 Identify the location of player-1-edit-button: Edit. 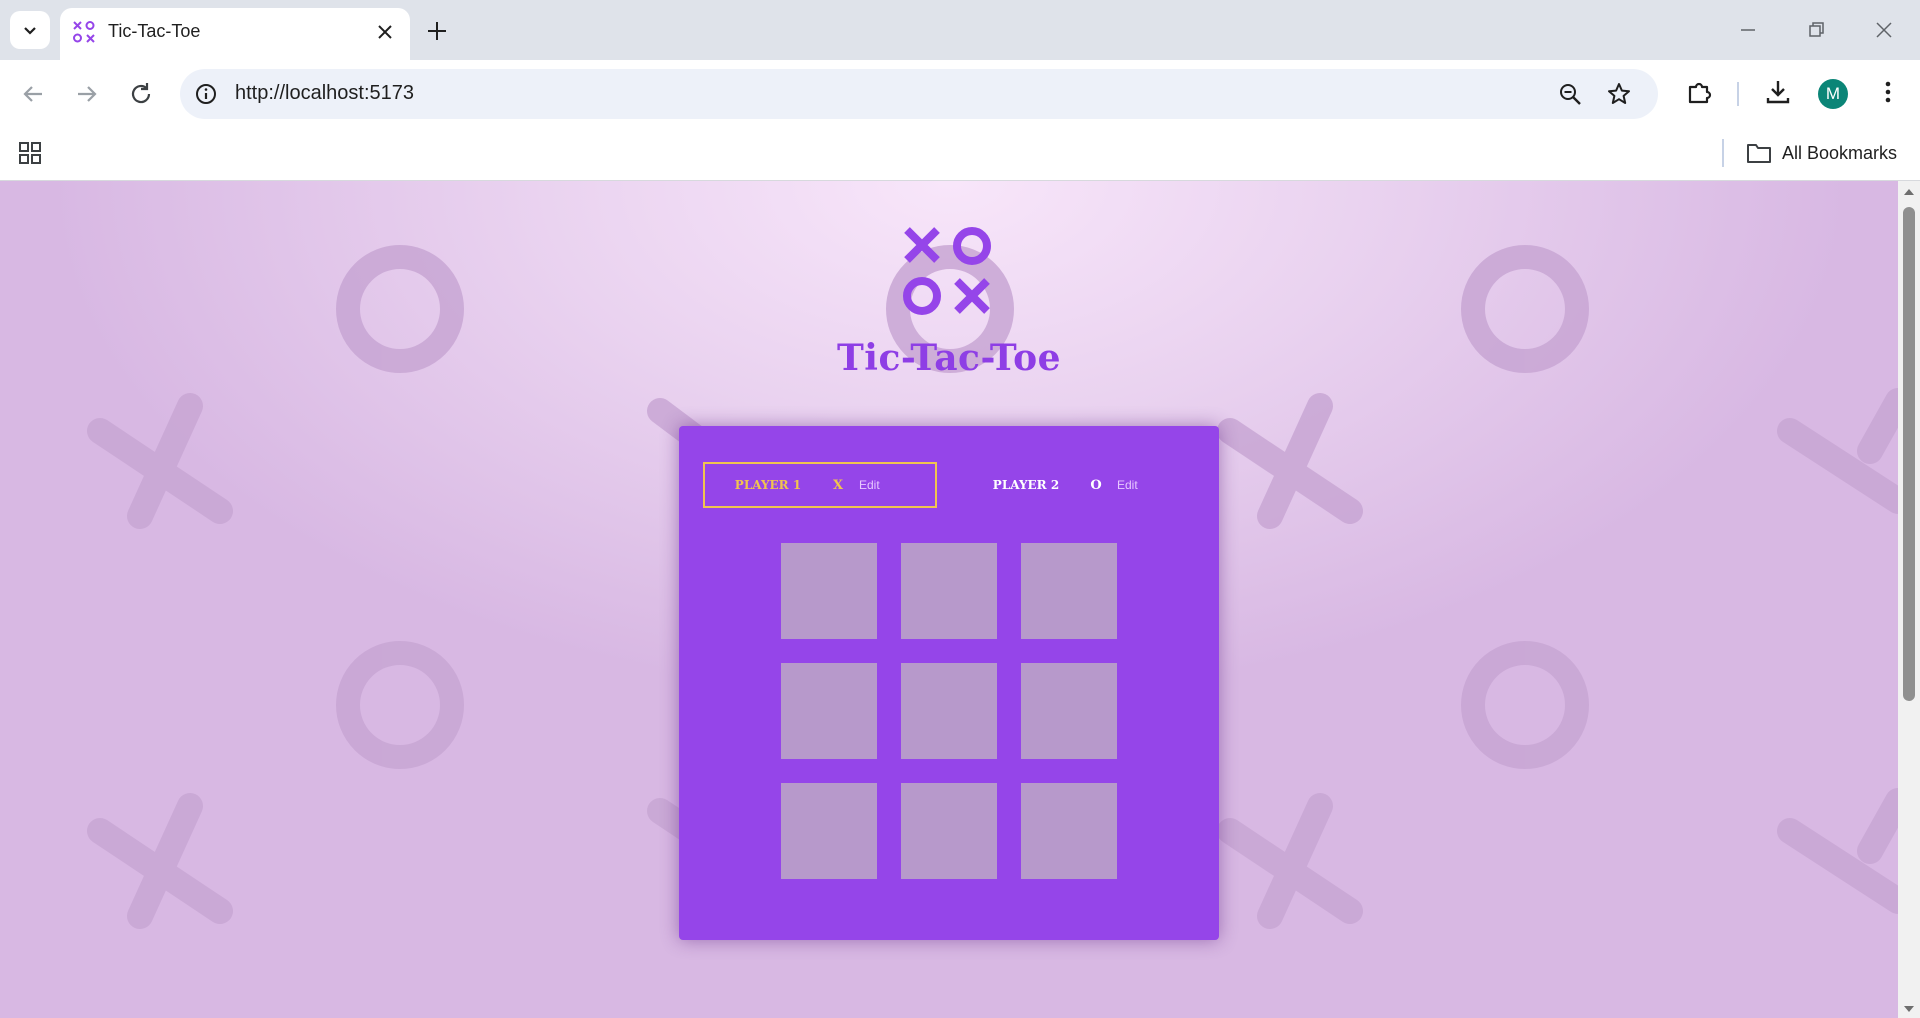
(866, 485).